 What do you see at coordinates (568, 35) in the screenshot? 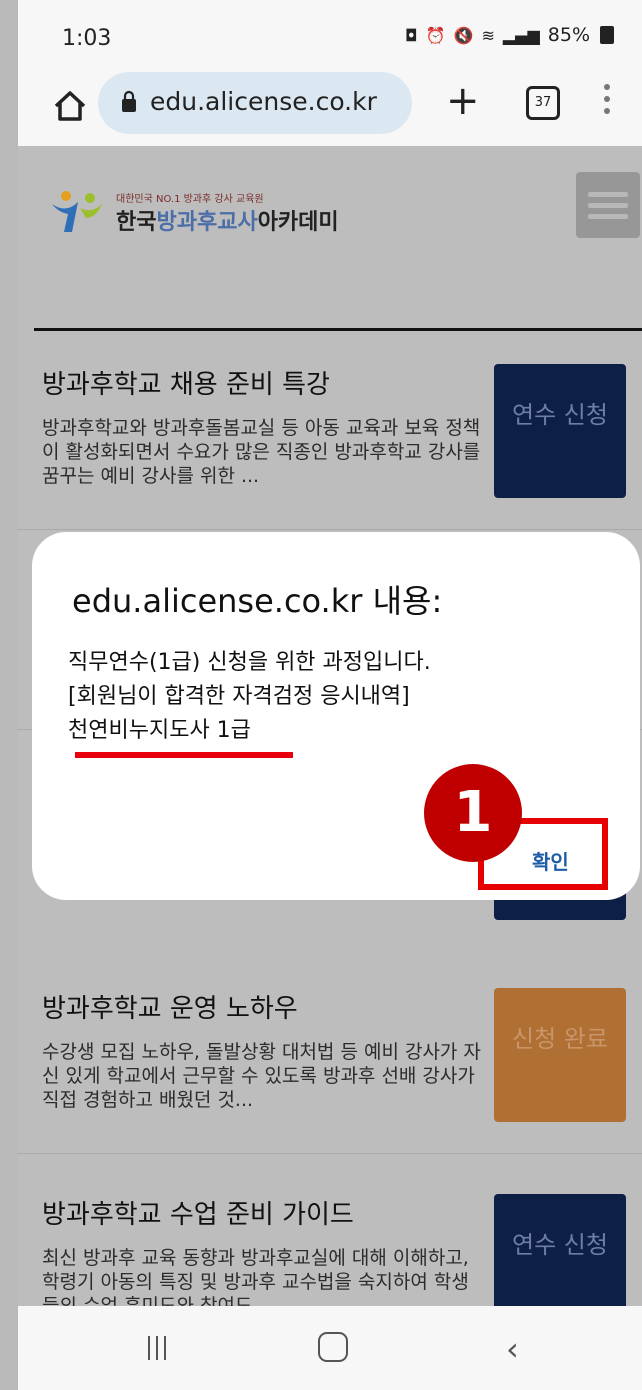
I see `battery-percent: 85%` at bounding box center [568, 35].